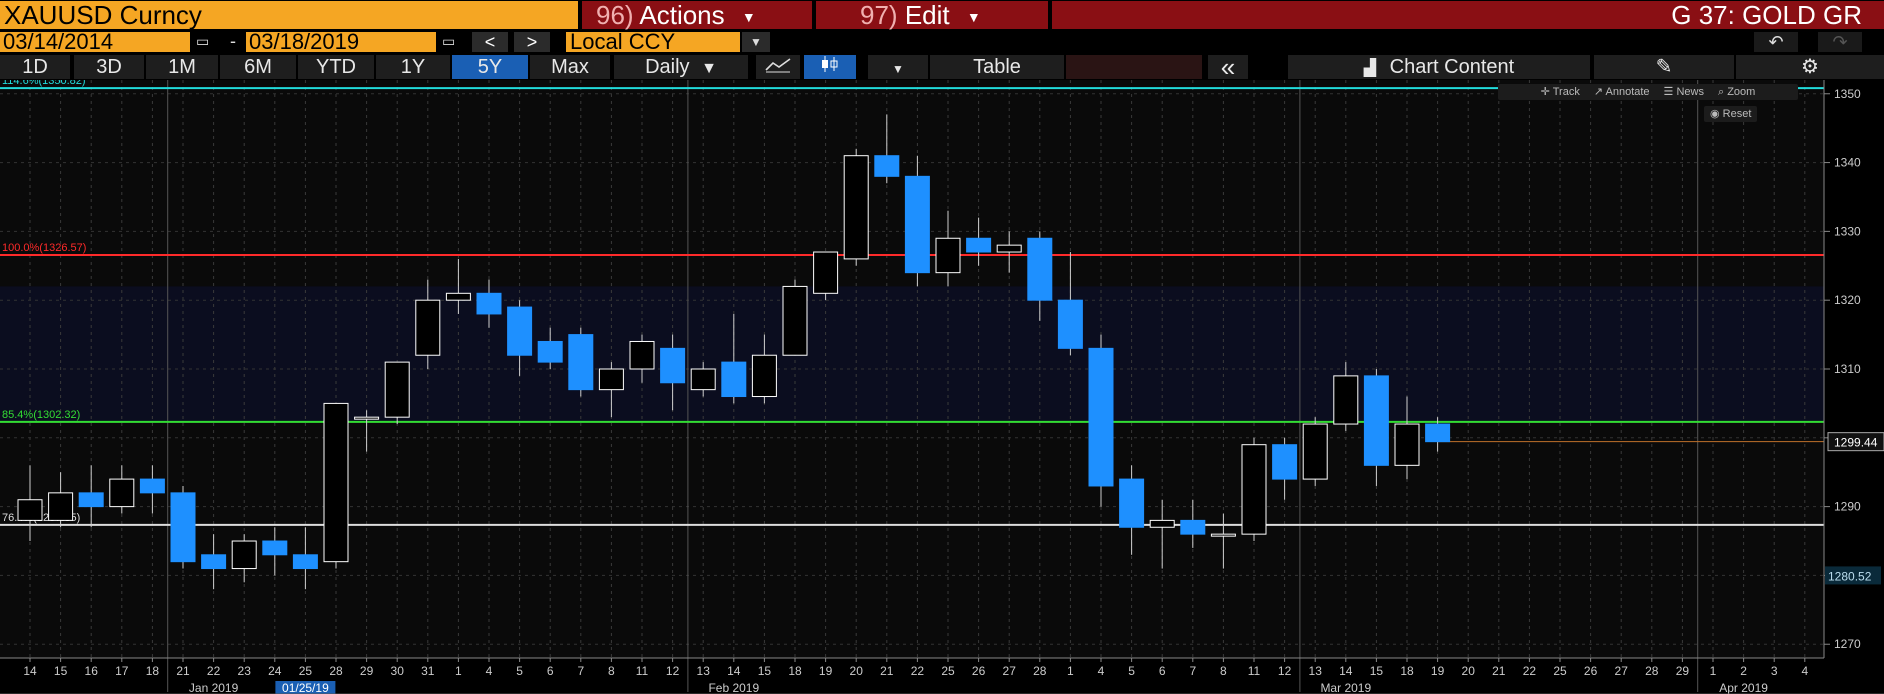  What do you see at coordinates (570, 67) in the screenshot?
I see `period-button-max: Max` at bounding box center [570, 67].